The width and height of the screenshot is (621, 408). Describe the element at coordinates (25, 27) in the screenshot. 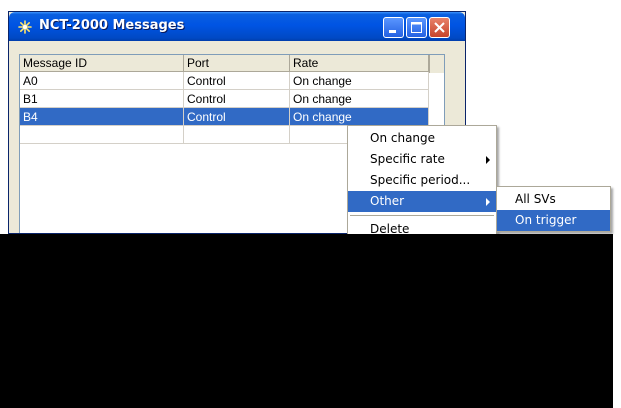

I see `sparkle-icon` at that location.